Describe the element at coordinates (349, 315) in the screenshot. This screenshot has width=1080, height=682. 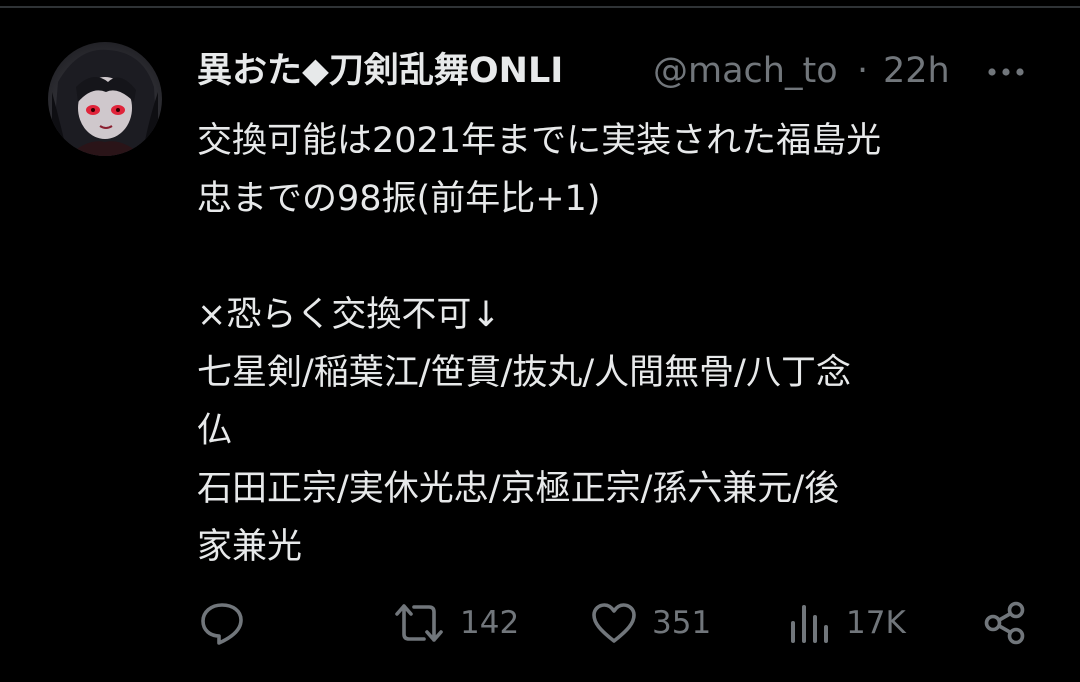
I see `tweet-line: ×恐らく交換不可↓` at that location.